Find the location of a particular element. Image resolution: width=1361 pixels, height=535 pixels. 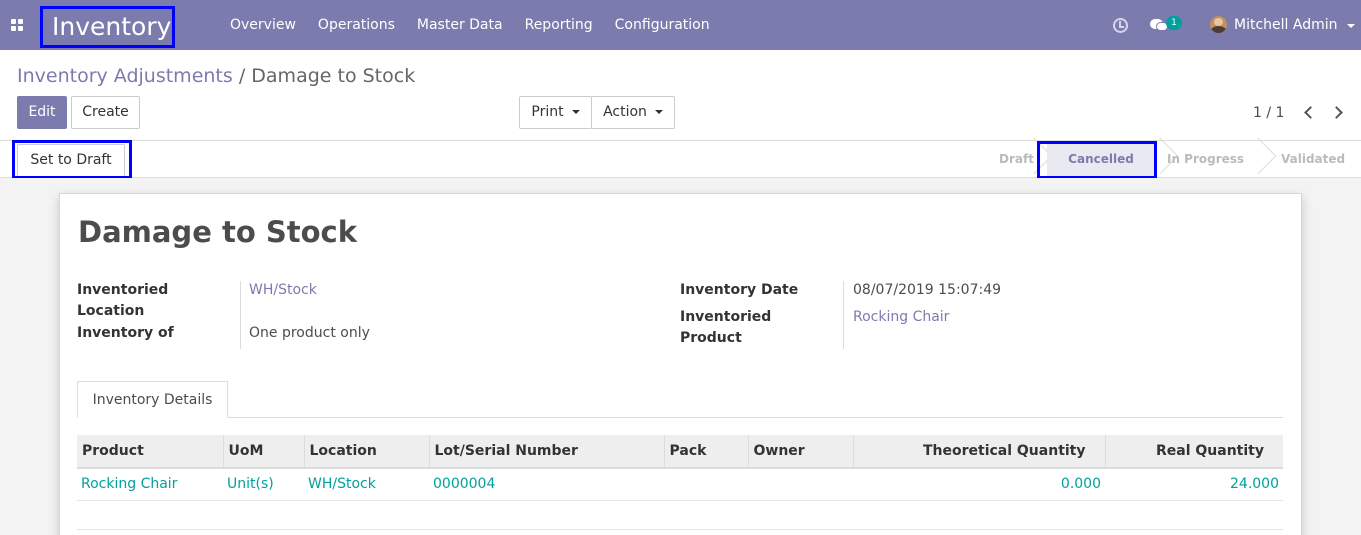

breadcrumb-parent: Inventory Adjustments is located at coordinates (125, 76).